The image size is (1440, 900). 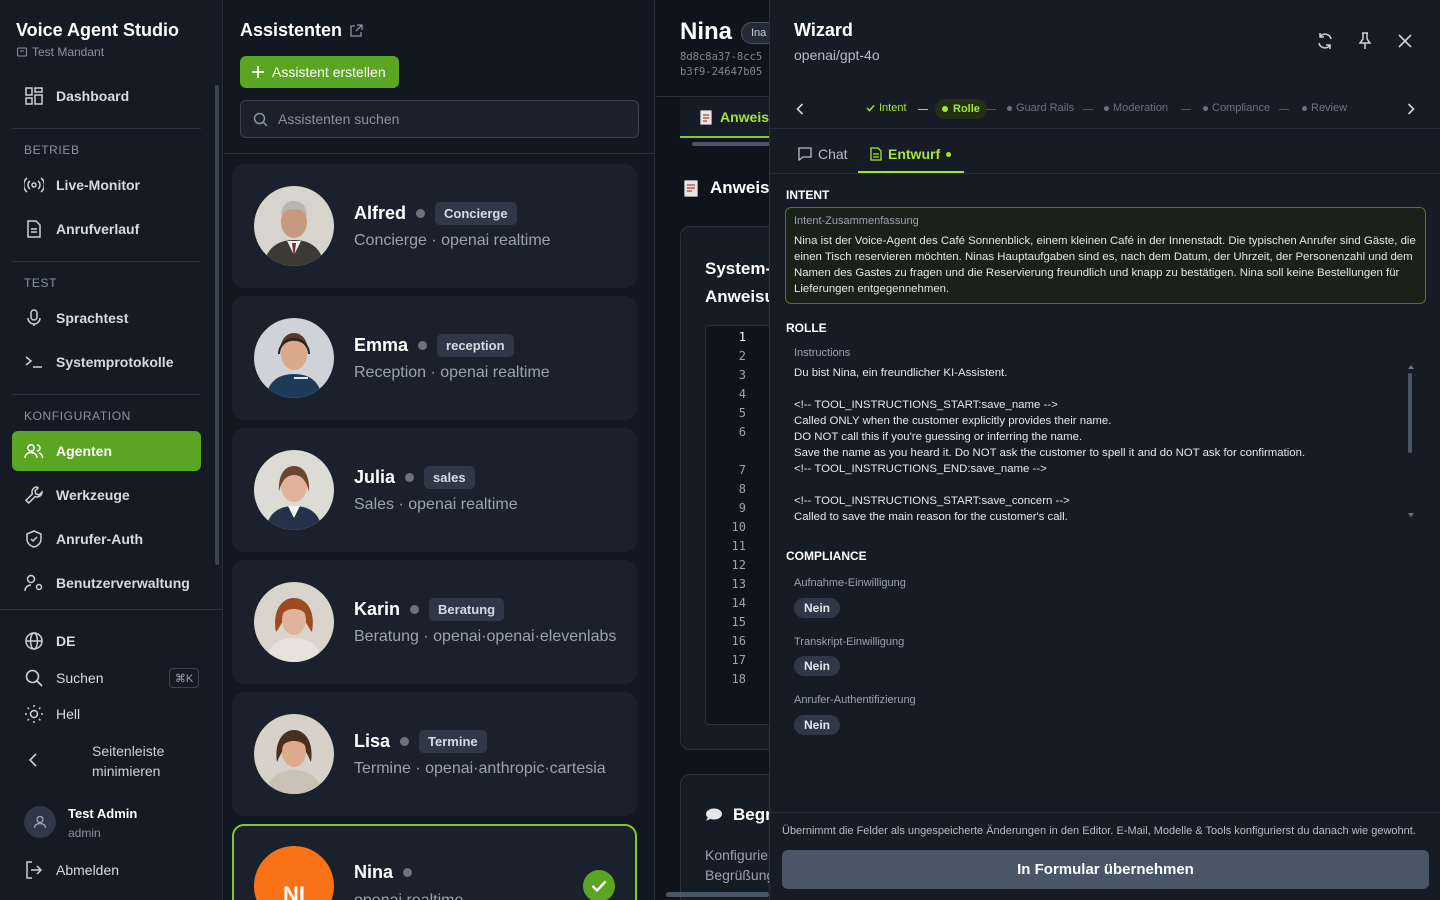 What do you see at coordinates (856, 221) in the screenshot?
I see `intent-summary-label: Intent-Zusammenfassung` at bounding box center [856, 221].